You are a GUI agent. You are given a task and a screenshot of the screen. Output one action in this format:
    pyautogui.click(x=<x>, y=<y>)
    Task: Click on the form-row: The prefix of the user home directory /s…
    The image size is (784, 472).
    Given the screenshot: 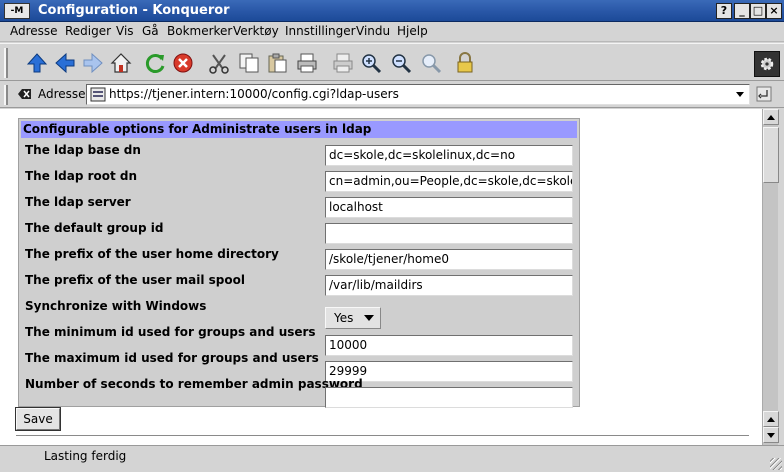 What is the action you would take?
    pyautogui.click(x=299, y=260)
    